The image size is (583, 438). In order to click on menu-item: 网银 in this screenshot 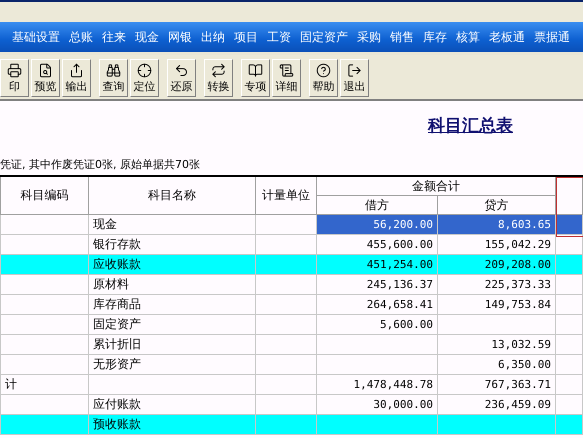, I will do `click(180, 37)`.